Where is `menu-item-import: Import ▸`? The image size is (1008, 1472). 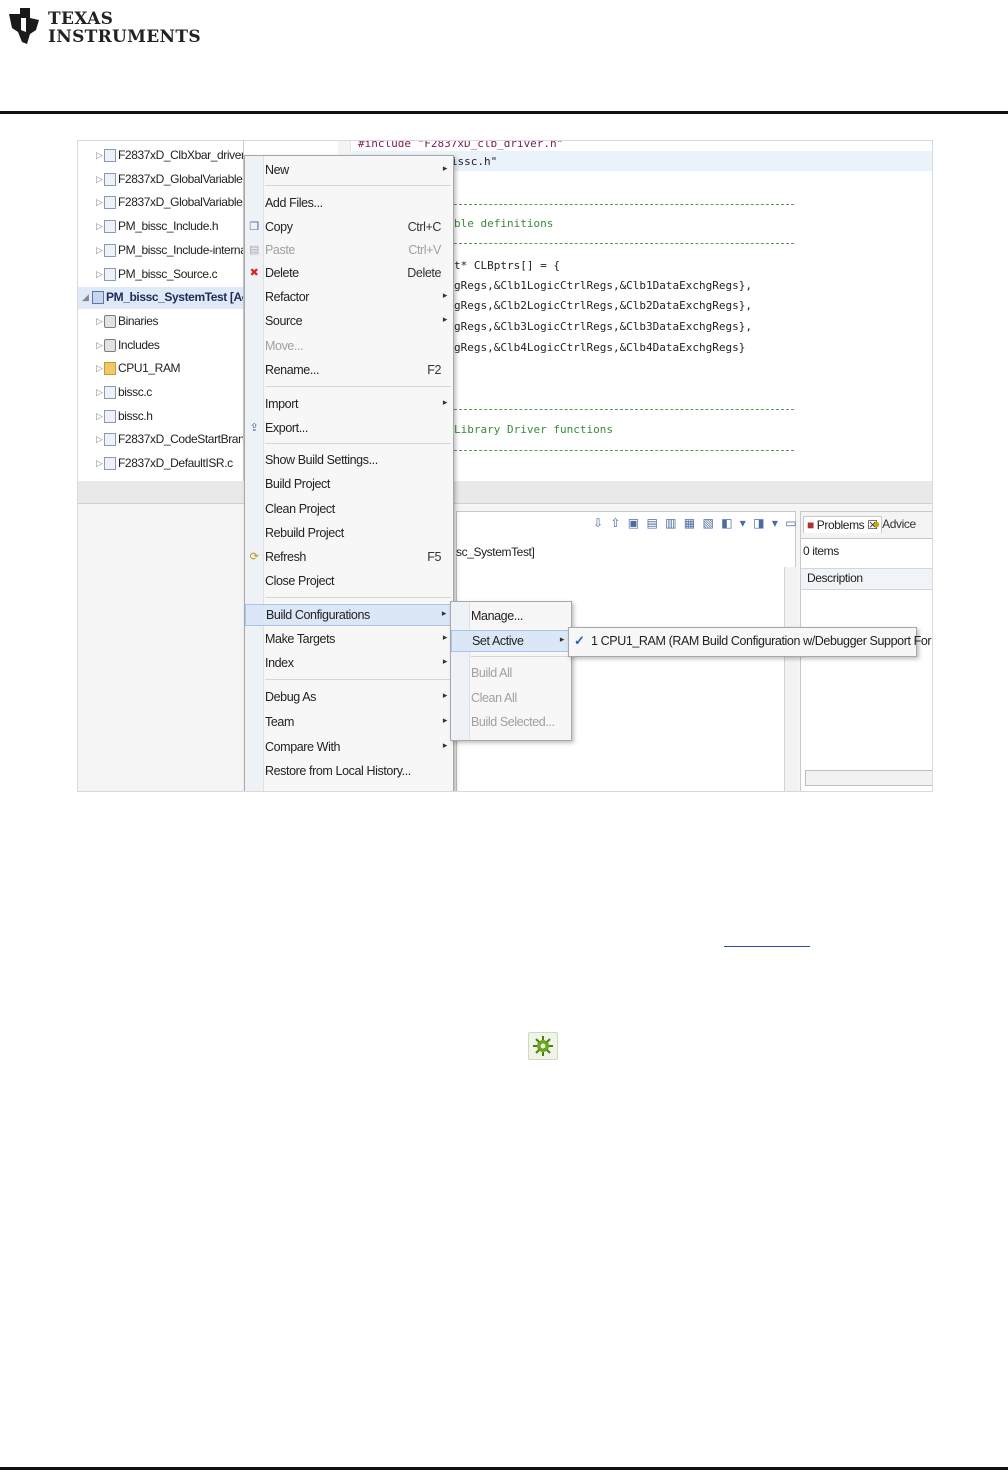 menu-item-import: Import ▸ is located at coordinates (349, 405).